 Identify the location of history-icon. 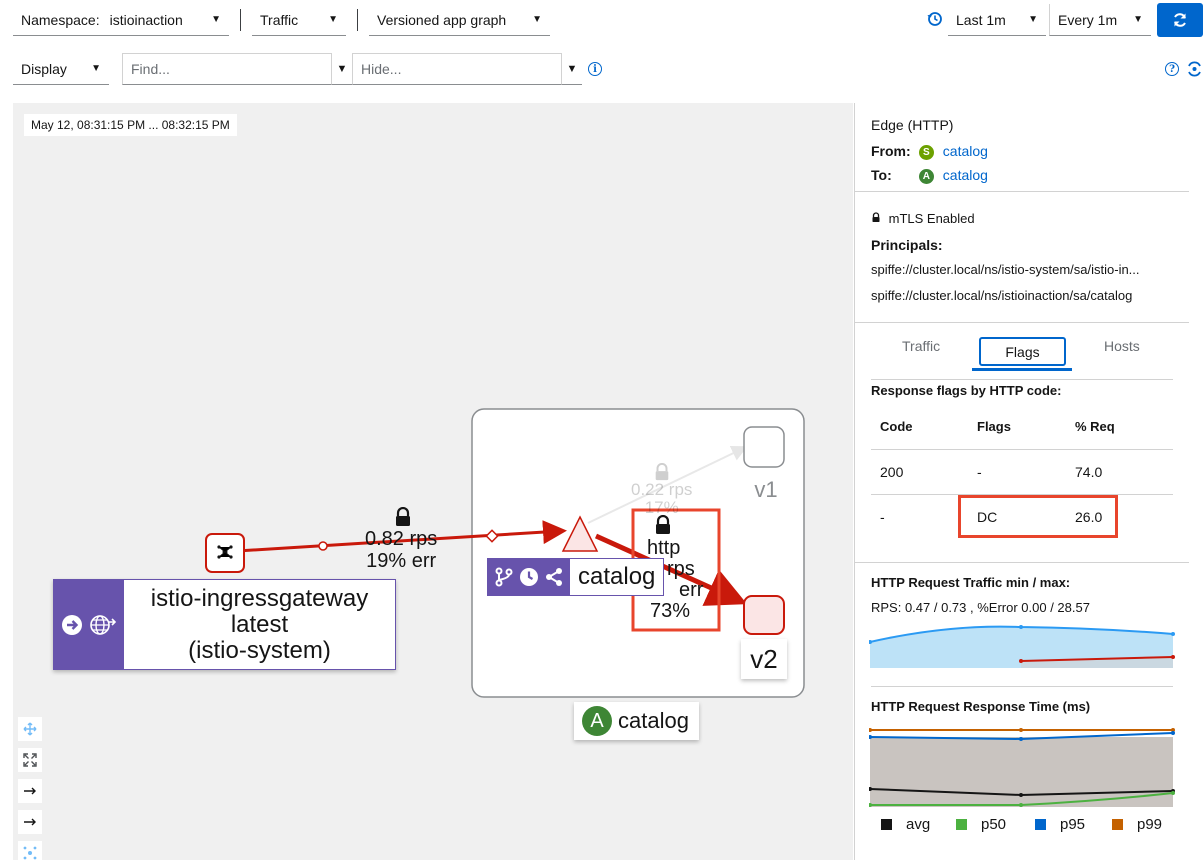
(935, 19).